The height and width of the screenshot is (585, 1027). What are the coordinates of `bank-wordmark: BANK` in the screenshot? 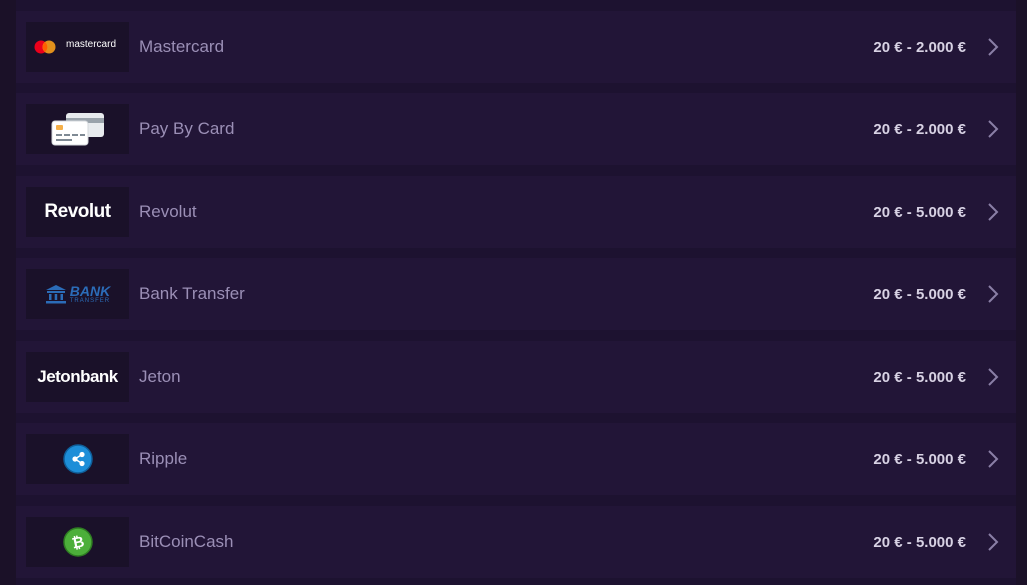 It's located at (90, 291).